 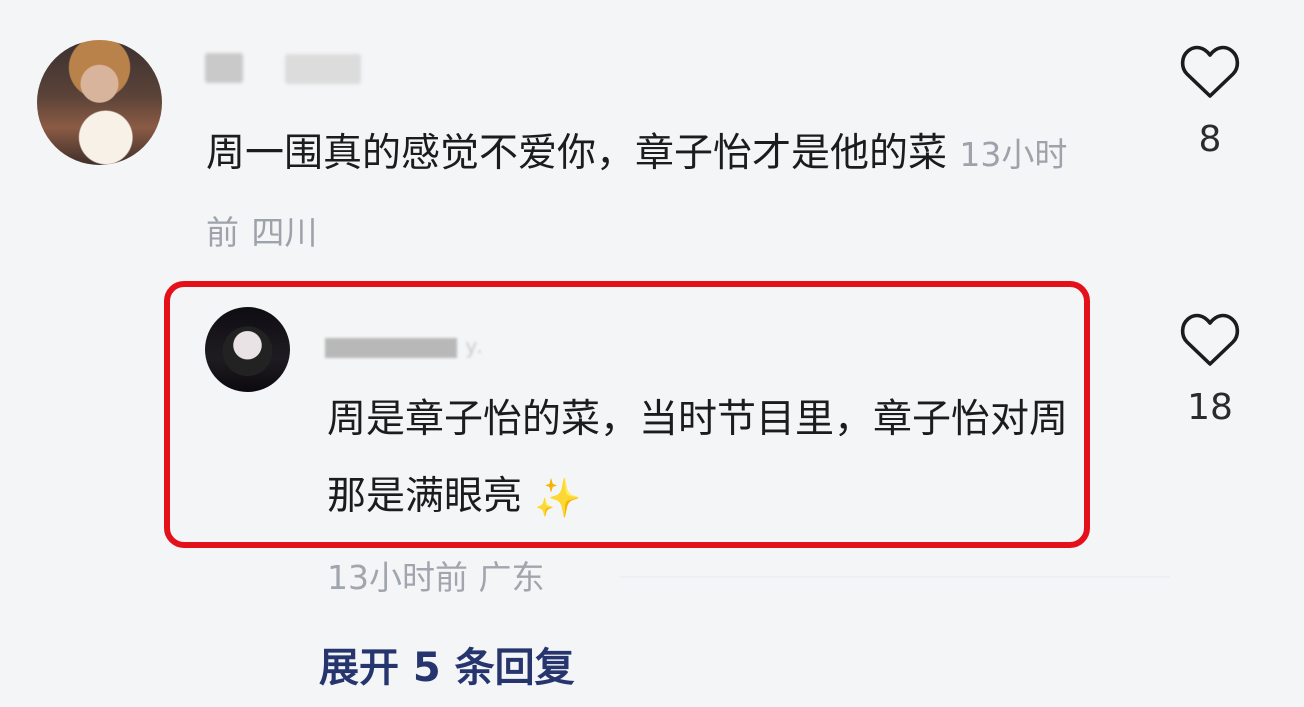 I want to click on comment-like-count: 8, so click(x=1210, y=139).